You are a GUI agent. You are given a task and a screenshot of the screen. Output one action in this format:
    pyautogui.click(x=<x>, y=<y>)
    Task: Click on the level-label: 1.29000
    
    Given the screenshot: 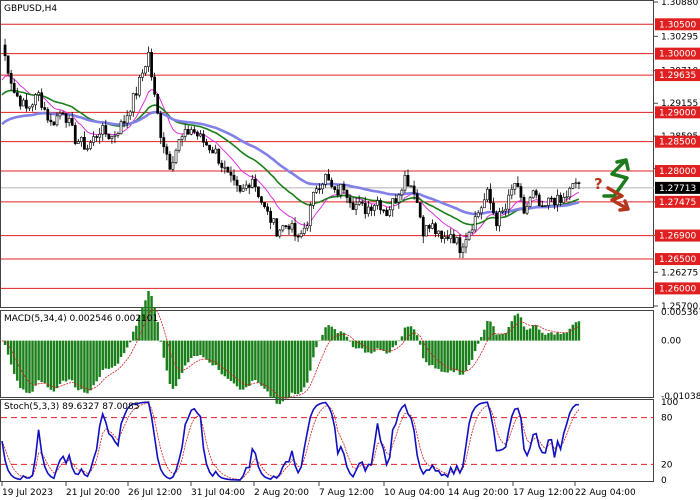 What is the action you would take?
    pyautogui.click(x=677, y=113)
    